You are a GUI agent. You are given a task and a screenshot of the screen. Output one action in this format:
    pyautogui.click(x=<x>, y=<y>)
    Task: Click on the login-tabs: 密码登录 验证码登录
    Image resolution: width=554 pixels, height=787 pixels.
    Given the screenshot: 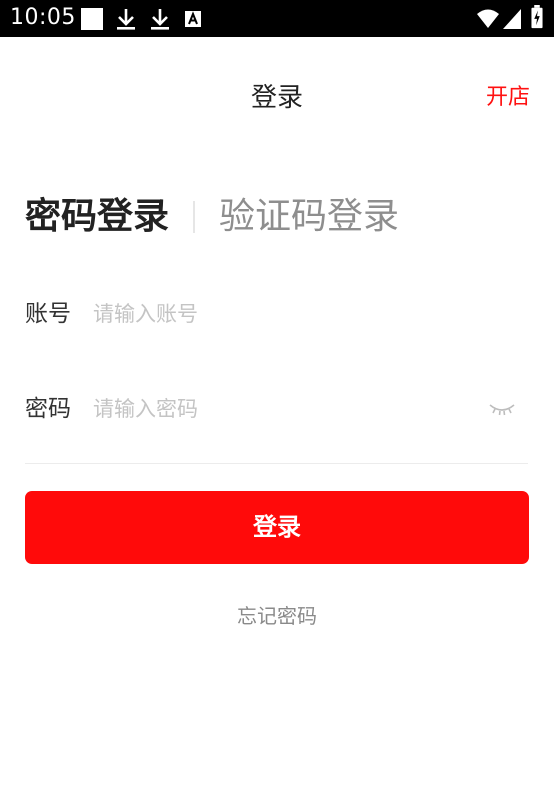 What is the action you would take?
    pyautogui.click(x=212, y=217)
    